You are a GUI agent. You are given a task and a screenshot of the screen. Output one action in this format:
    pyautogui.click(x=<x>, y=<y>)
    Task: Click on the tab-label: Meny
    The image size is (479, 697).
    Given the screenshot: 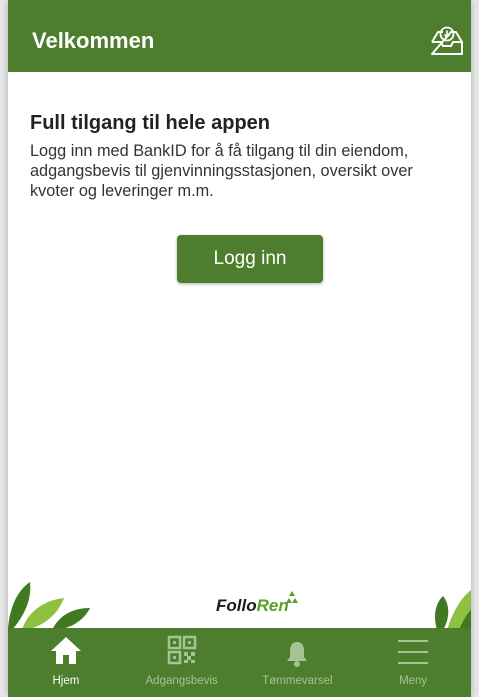 What is the action you would take?
    pyautogui.click(x=413, y=681)
    